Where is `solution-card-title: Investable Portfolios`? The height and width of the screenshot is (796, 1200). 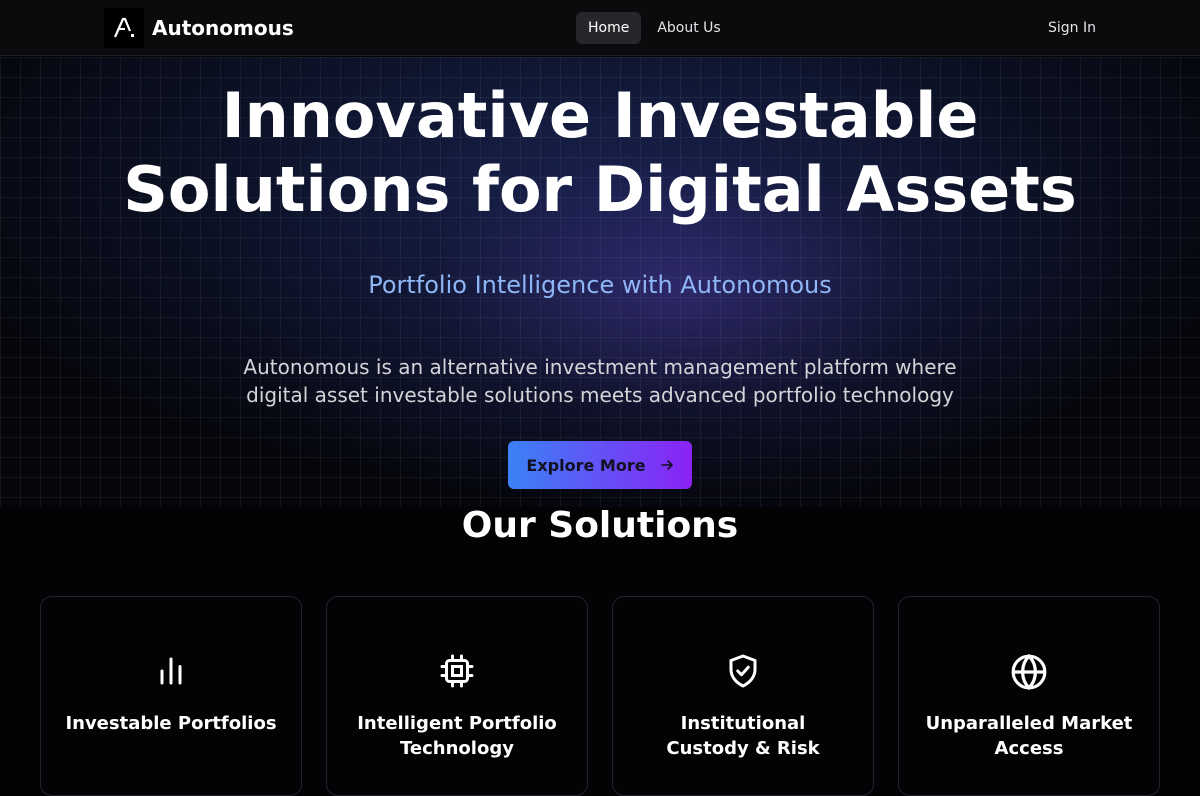
solution-card-title: Investable Portfolios is located at coordinates (171, 723).